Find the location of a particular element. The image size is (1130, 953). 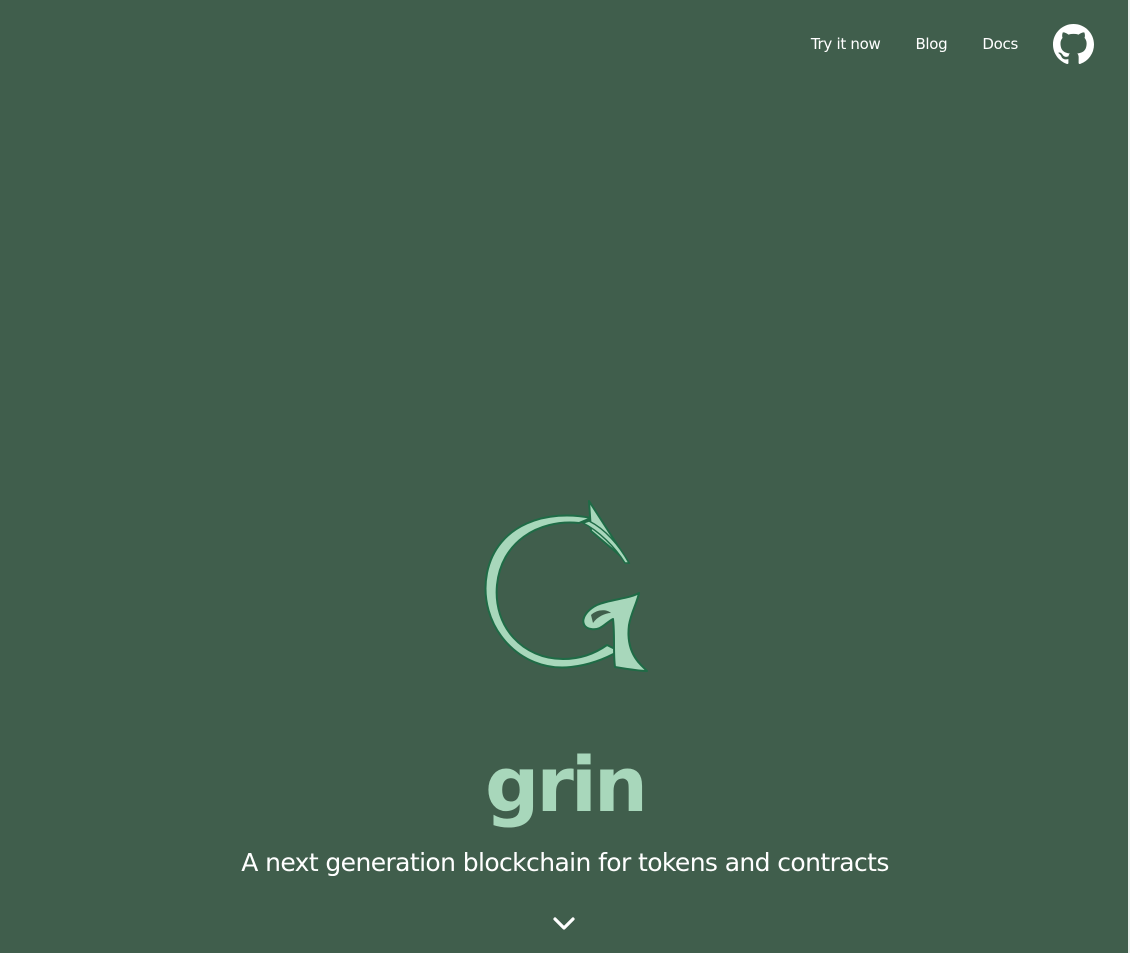

github-link is located at coordinates (1073, 44).